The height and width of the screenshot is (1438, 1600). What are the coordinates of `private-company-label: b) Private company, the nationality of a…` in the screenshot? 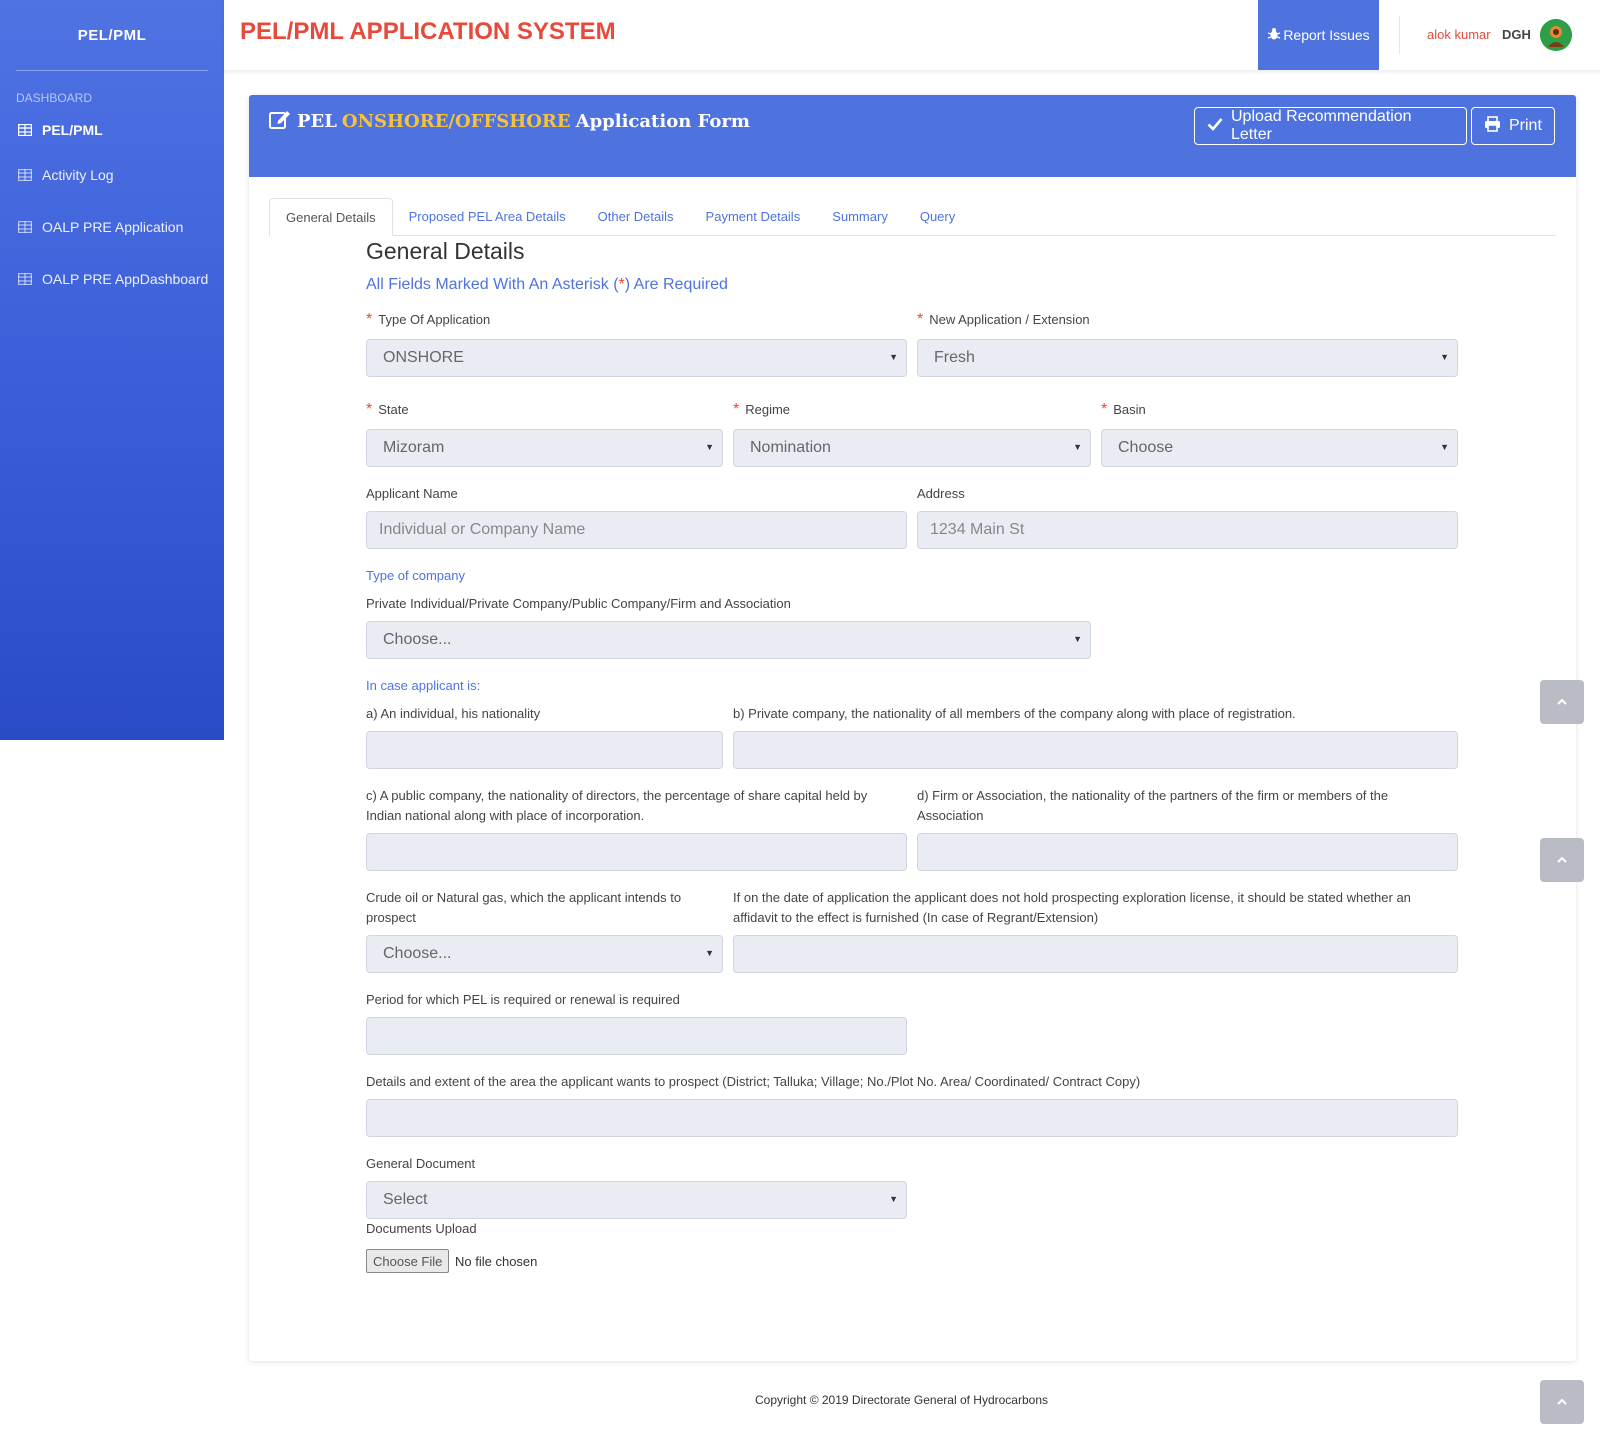 It's located at (1014, 713).